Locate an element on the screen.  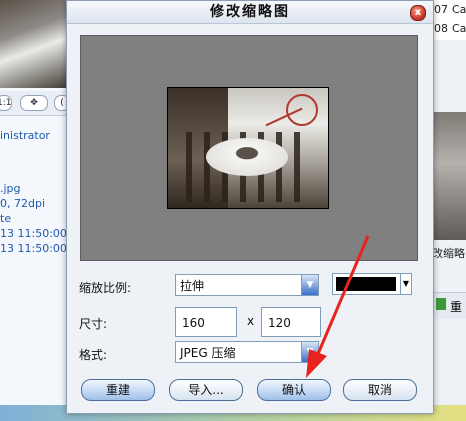
actual-size-button: 1:1 is located at coordinates (6, 103).